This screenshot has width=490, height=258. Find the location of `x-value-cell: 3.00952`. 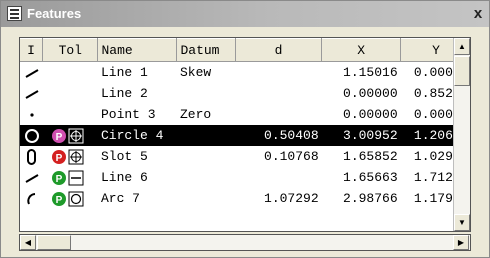

x-value-cell: 3.00952 is located at coordinates (361, 135).